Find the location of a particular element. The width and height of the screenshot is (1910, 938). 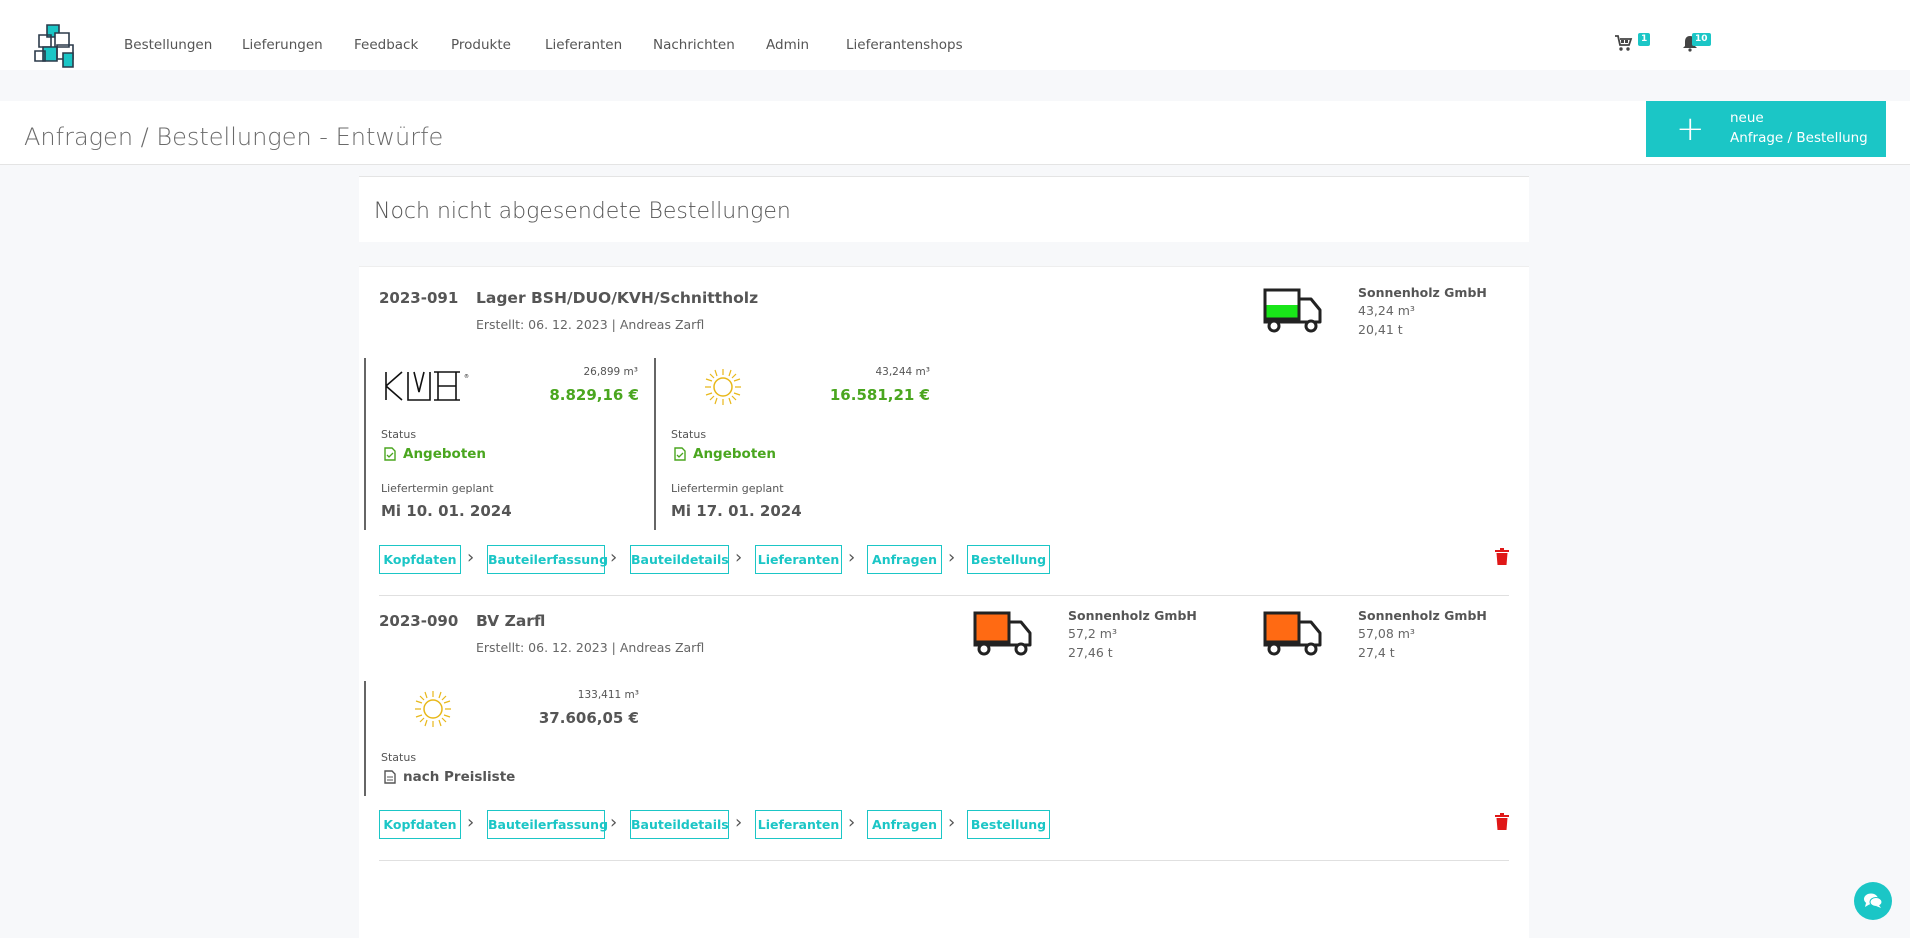

offer-status: nach Preisliste is located at coordinates (459, 777).